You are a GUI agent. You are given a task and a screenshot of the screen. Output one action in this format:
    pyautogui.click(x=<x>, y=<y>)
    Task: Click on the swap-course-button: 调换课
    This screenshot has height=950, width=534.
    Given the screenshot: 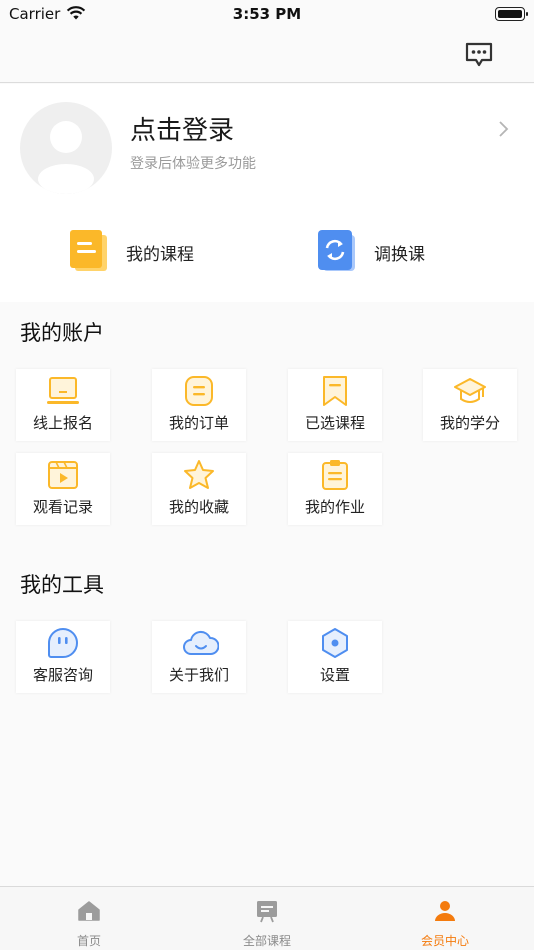 What is the action you would take?
    pyautogui.click(x=393, y=249)
    